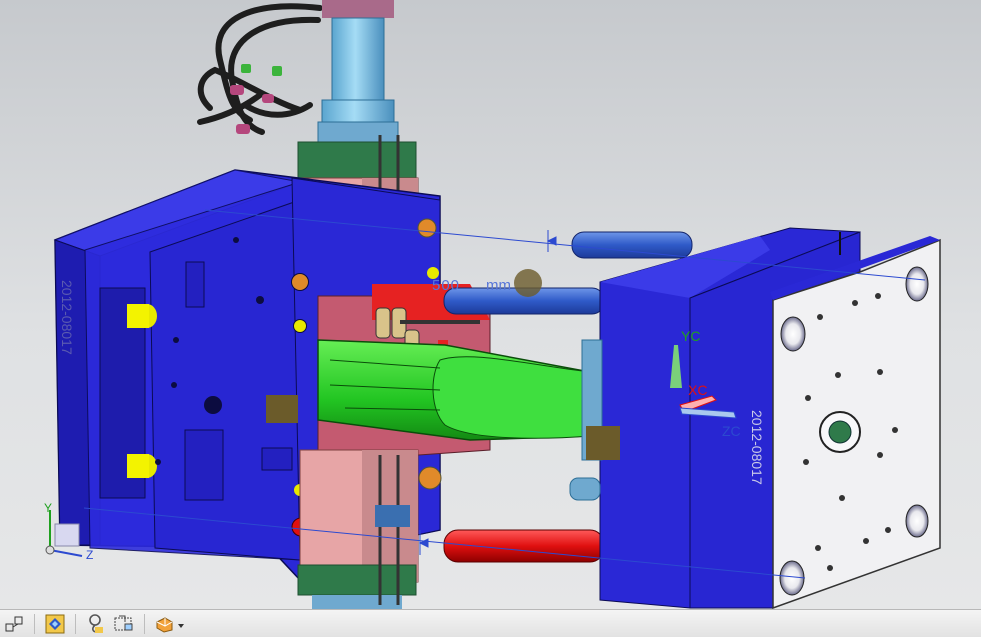 This screenshot has width=981, height=637. I want to click on engraved-part-number-right: 2012-08017, so click(757, 447).